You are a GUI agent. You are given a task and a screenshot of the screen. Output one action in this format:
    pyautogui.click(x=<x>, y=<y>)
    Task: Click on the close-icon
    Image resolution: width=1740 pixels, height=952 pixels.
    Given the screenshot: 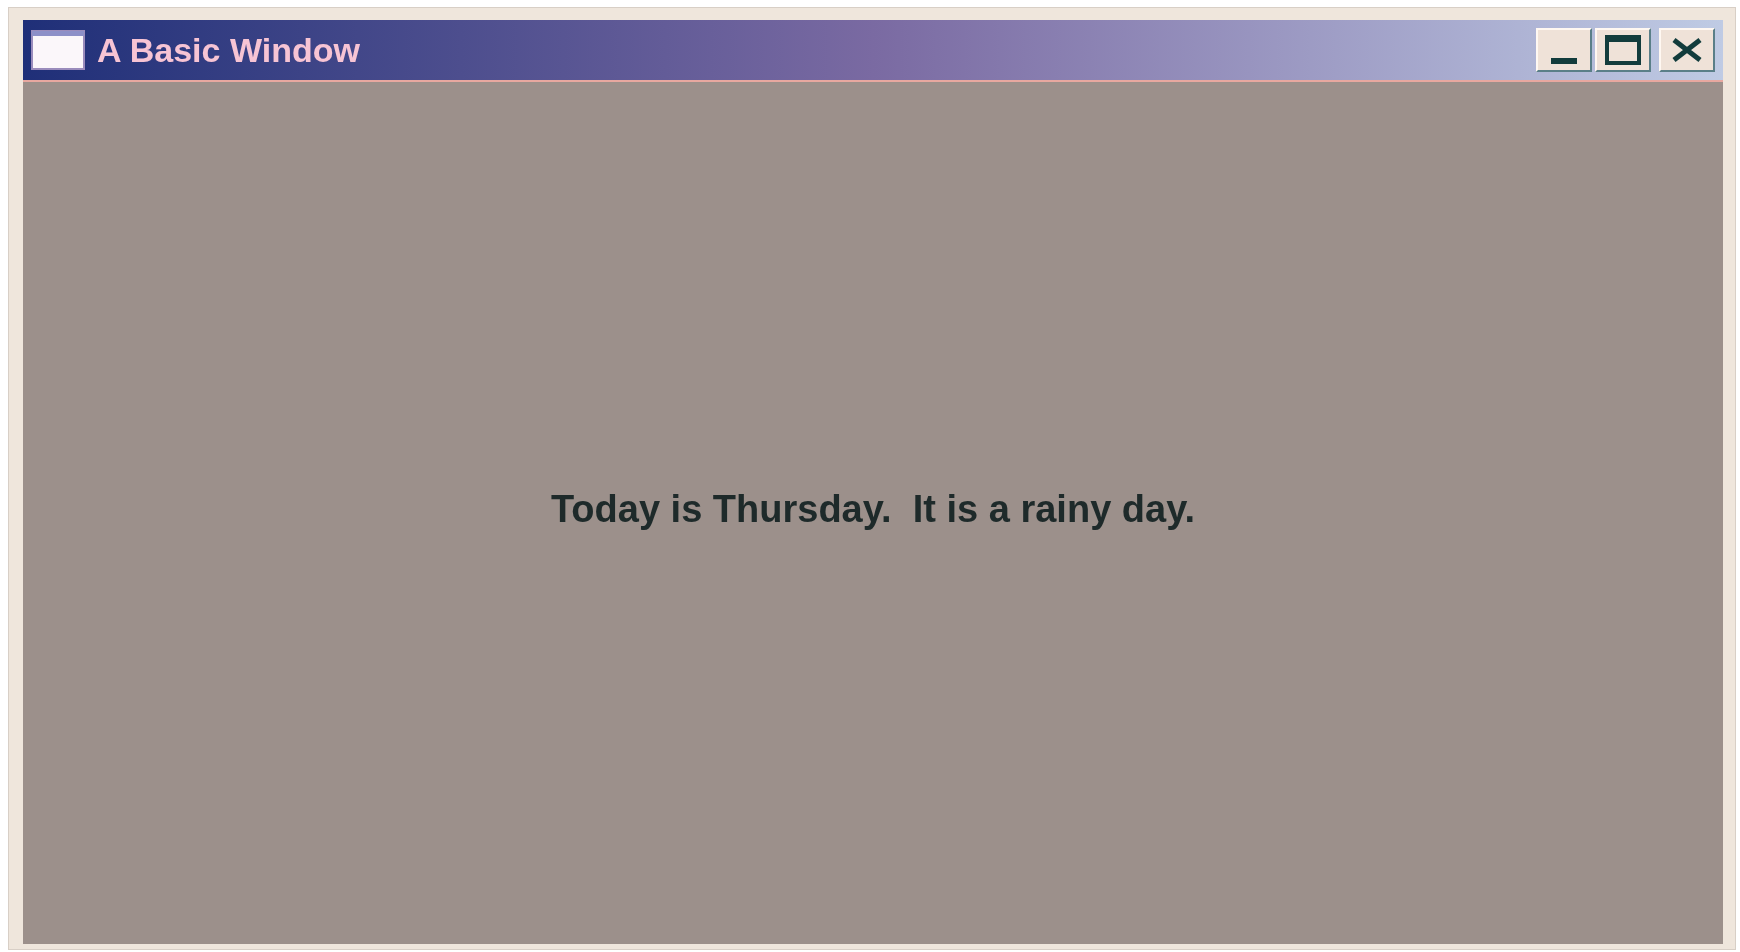 What is the action you would take?
    pyautogui.click(x=1687, y=50)
    